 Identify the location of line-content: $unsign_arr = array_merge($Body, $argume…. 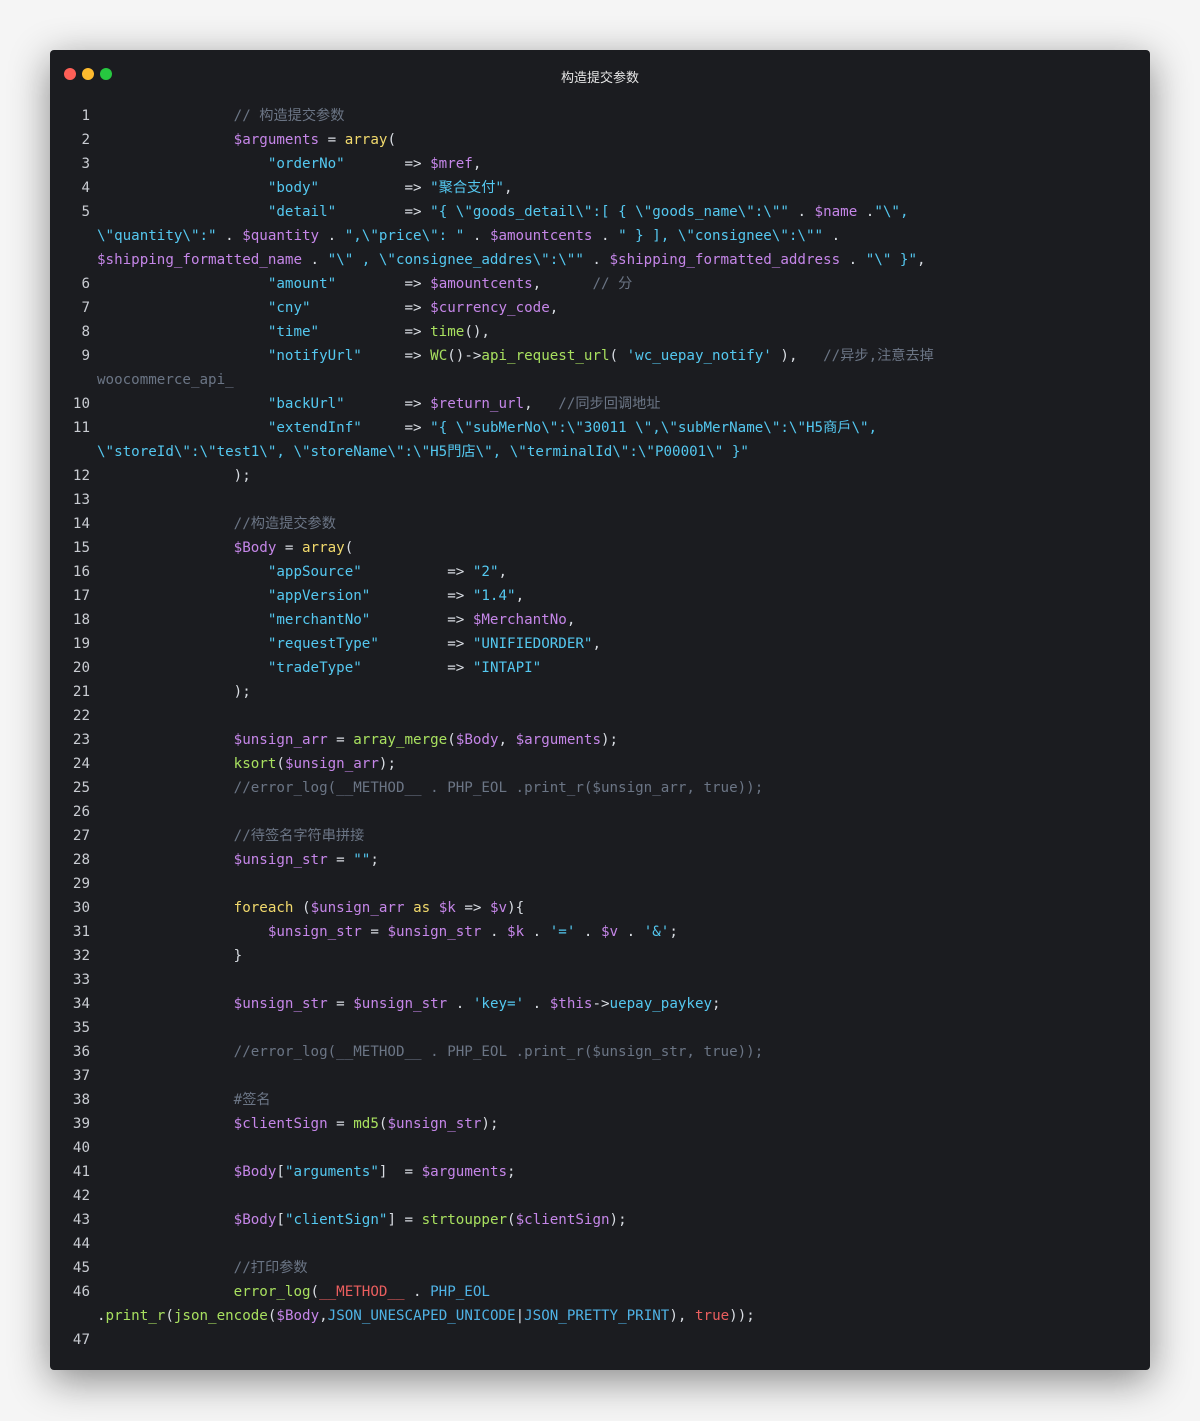
(357, 740).